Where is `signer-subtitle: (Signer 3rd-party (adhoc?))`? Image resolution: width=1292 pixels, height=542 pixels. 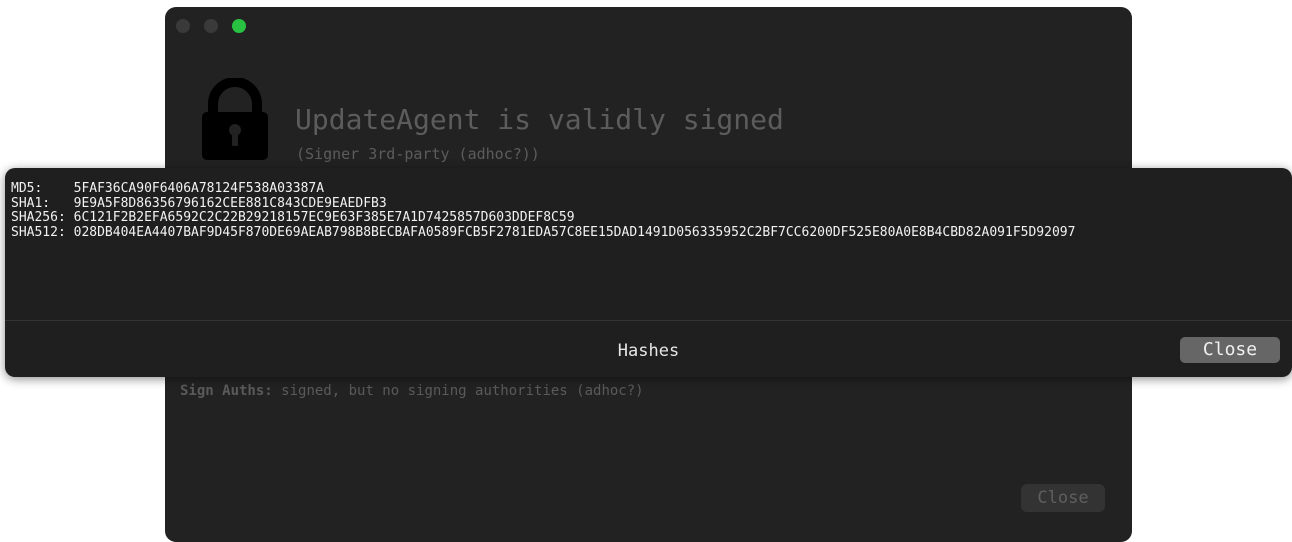 signer-subtitle: (Signer 3rd-party (adhoc?)) is located at coordinates (418, 154).